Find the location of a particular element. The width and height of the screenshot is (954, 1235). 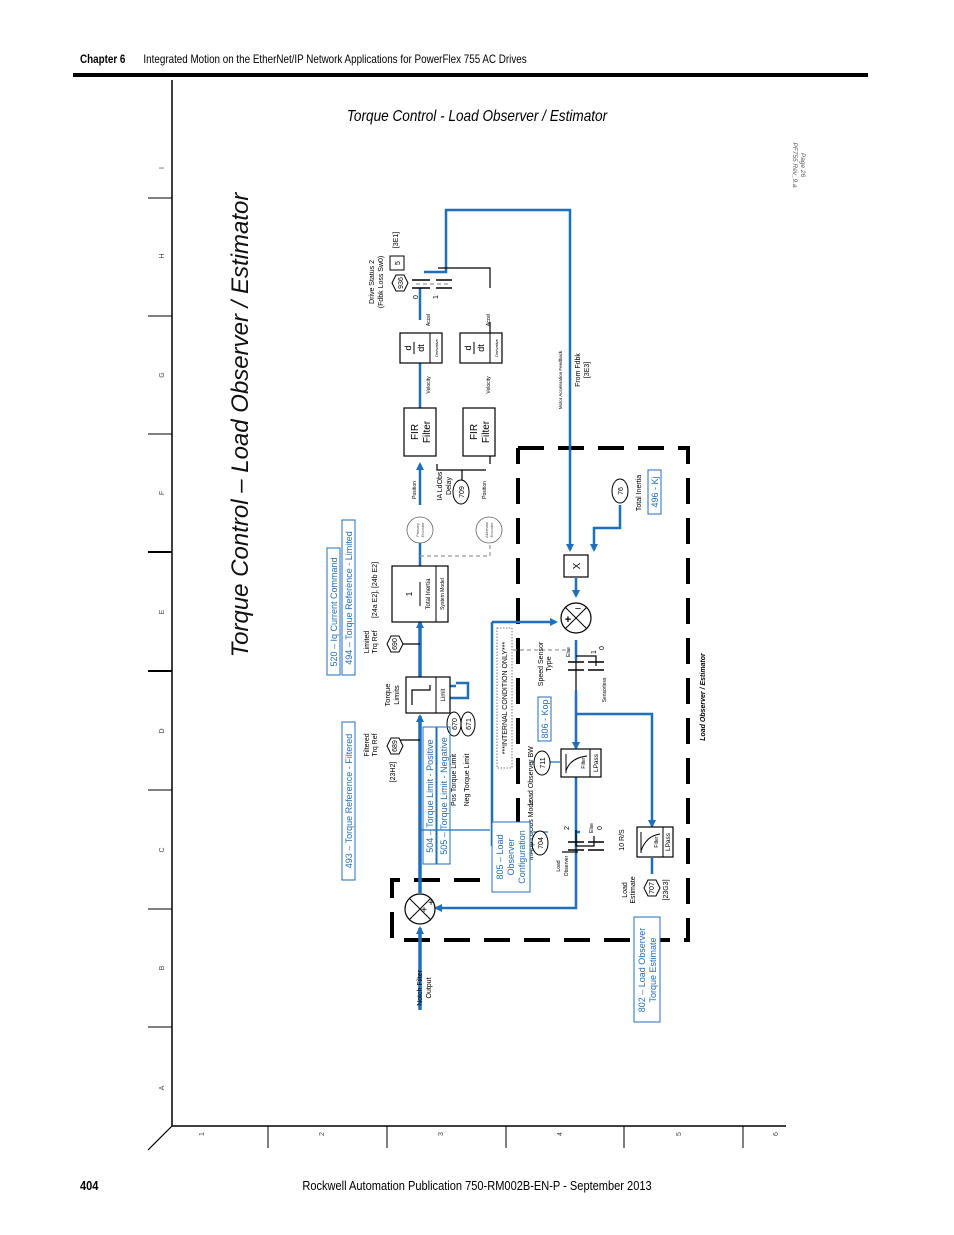

svg-text: Limits is located at coordinates (396, 695).